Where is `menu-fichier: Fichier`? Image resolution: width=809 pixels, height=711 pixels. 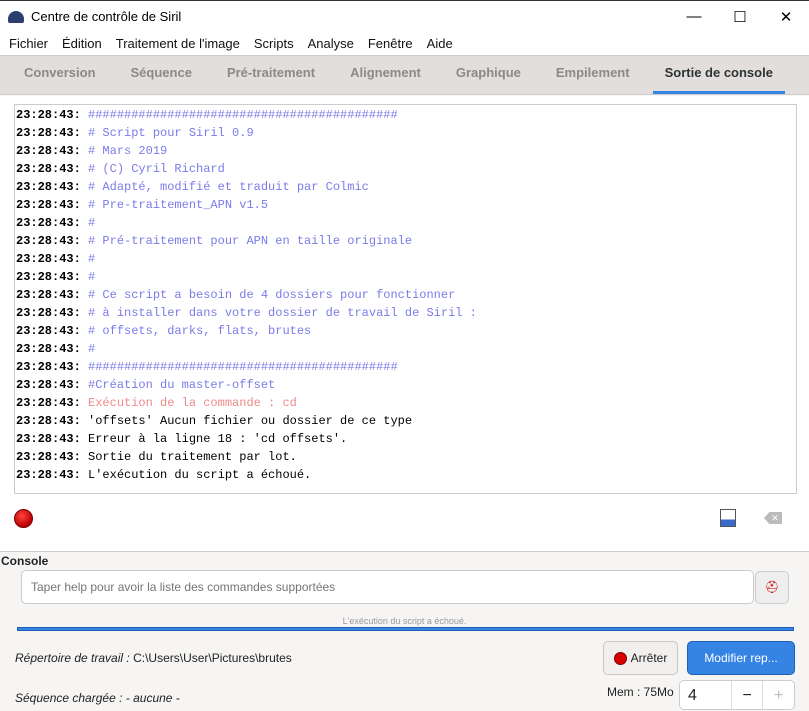
menu-fichier: Fichier is located at coordinates (28, 43).